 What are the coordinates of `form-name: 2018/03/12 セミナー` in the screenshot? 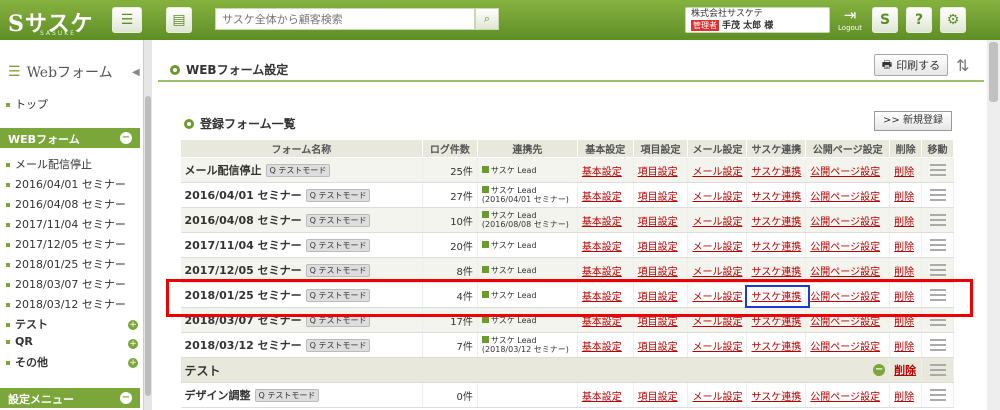 It's located at (243, 345).